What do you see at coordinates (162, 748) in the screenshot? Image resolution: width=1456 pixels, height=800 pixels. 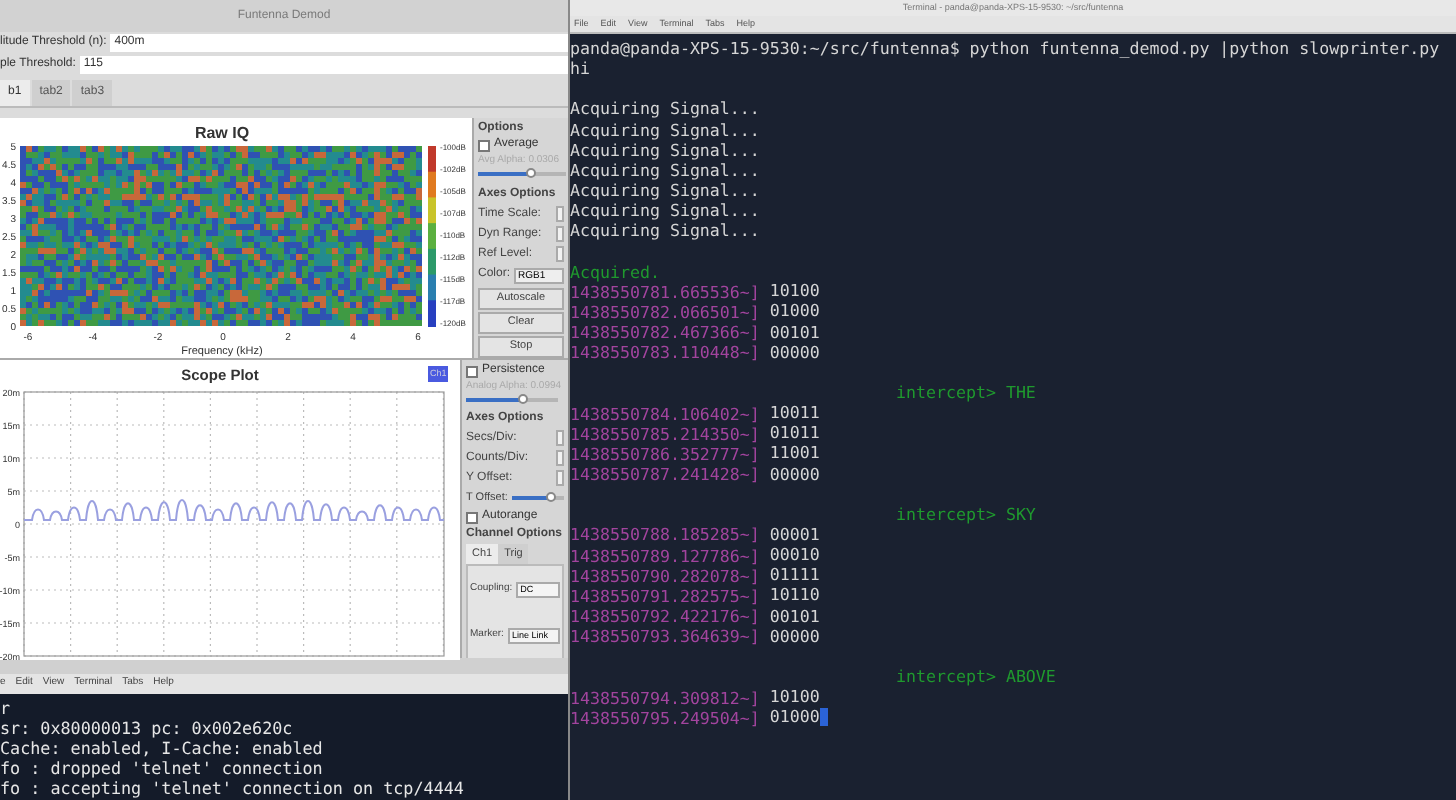 I see `terminal-line: Cache: enabled, I-Cache: enabled` at bounding box center [162, 748].